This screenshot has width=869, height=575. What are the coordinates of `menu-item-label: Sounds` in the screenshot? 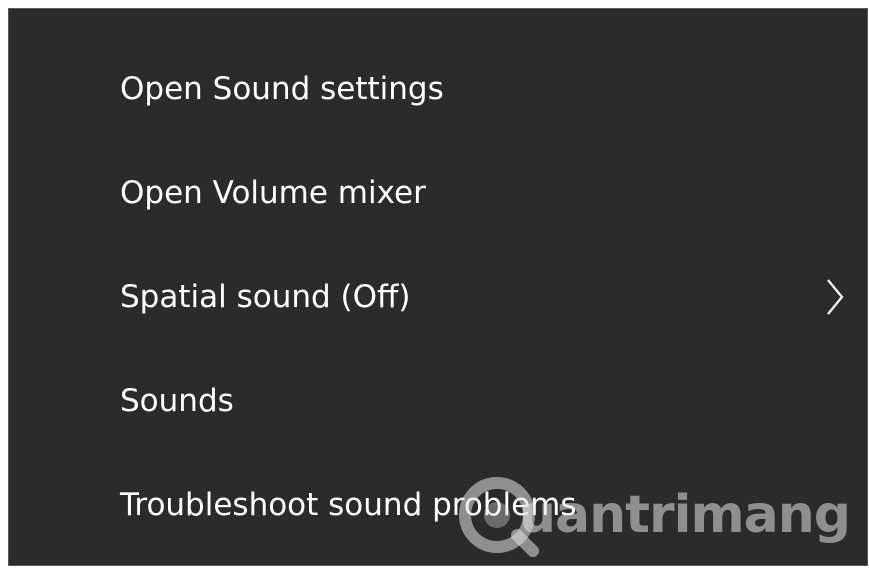 It's located at (177, 401).